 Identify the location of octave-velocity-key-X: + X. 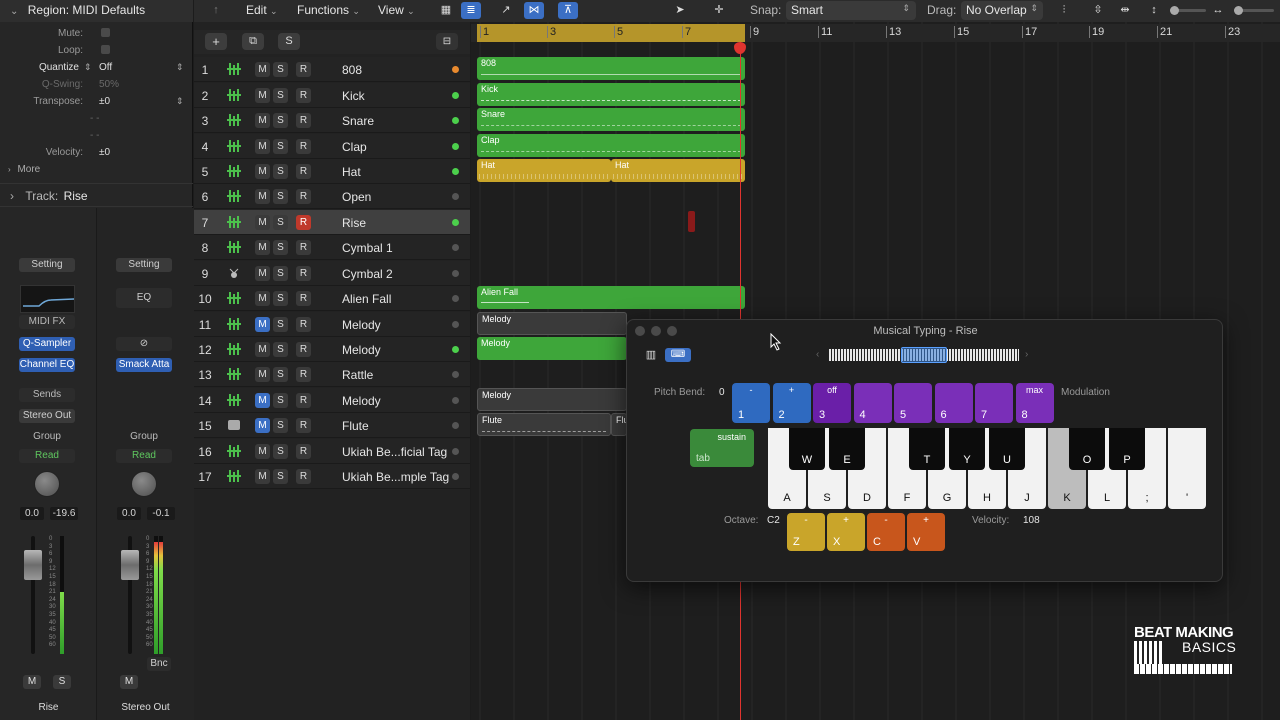
(846, 532).